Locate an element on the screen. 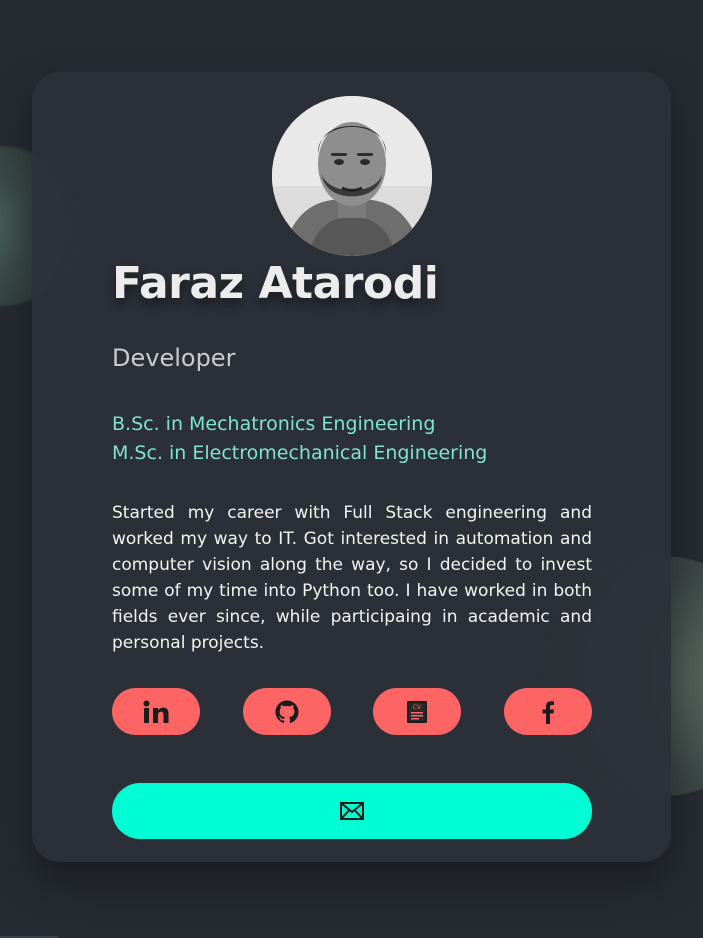  mail-icon is located at coordinates (352, 811).